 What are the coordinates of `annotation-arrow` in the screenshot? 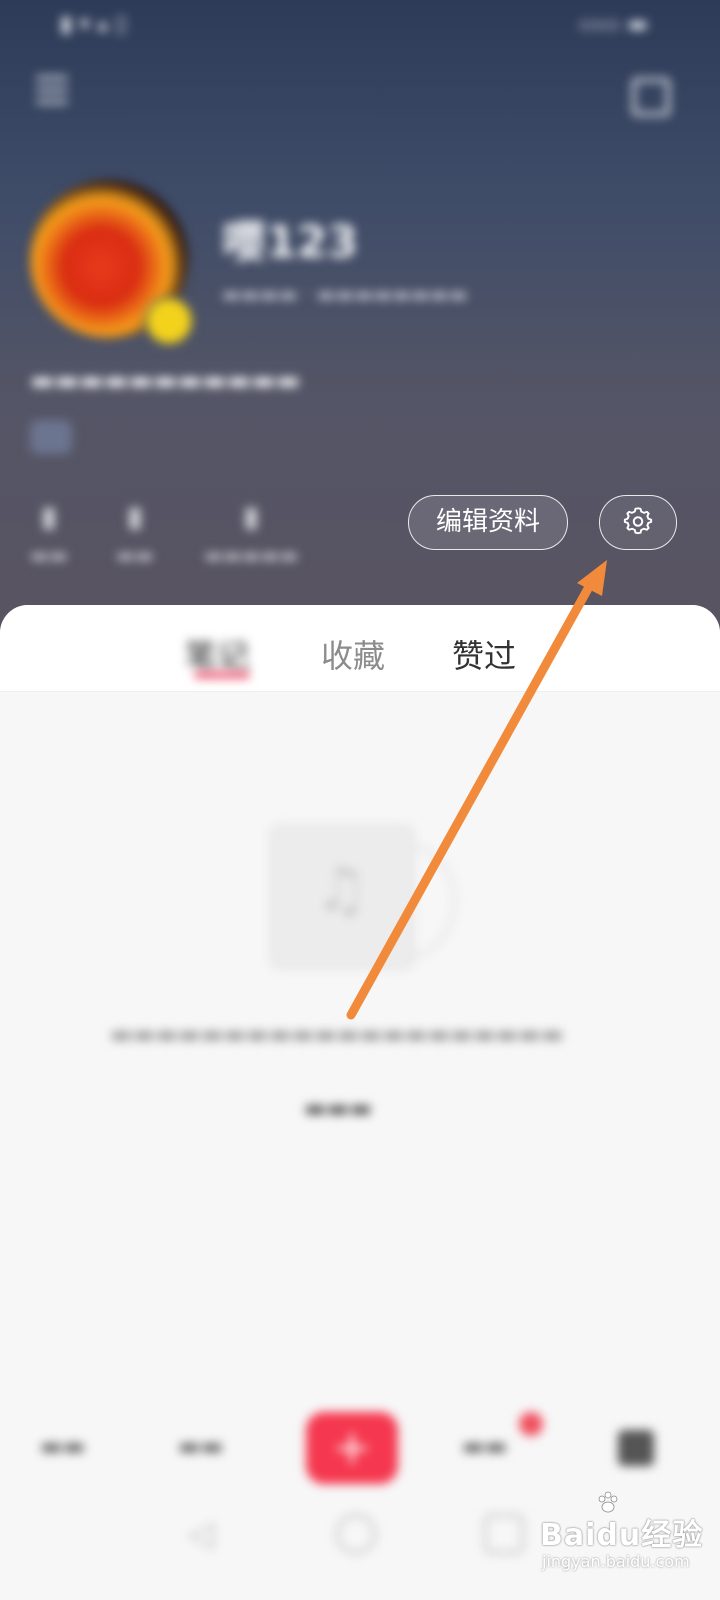 It's located at (476, 790).